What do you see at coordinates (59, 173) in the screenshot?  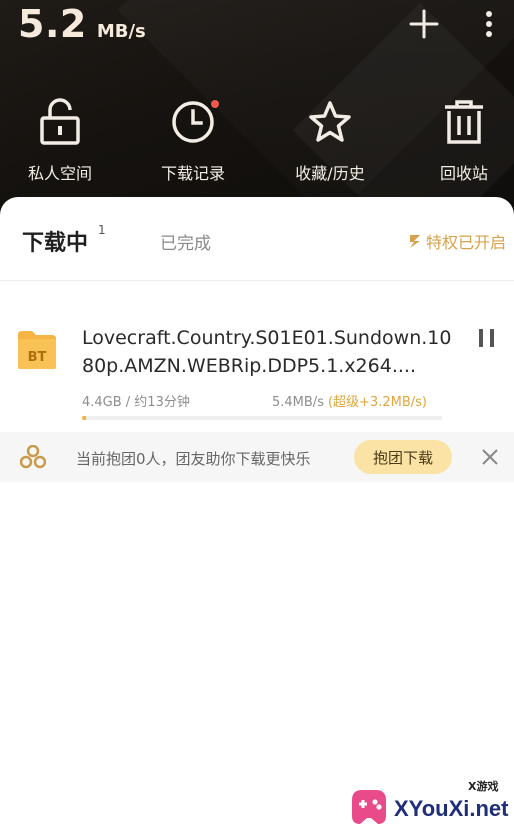 I see `quick-action-label: 私人空间` at bounding box center [59, 173].